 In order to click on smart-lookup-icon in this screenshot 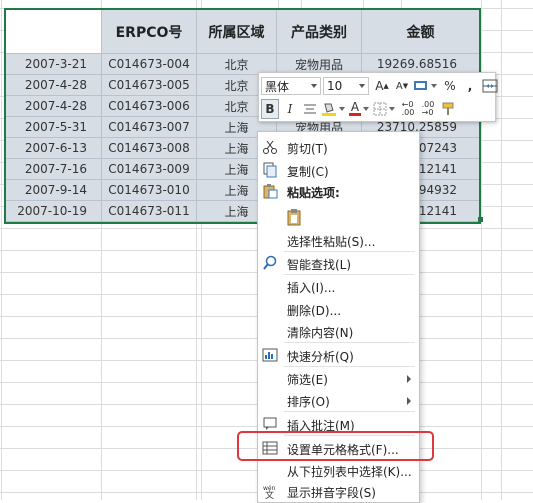, I will do `click(270, 263)`.